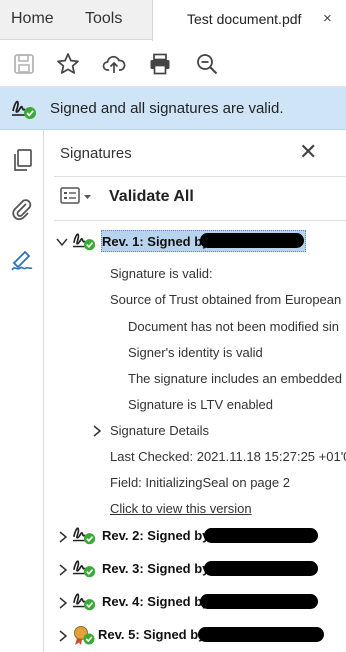  Describe the element at coordinates (160, 64) in the screenshot. I see `print-icon` at that location.